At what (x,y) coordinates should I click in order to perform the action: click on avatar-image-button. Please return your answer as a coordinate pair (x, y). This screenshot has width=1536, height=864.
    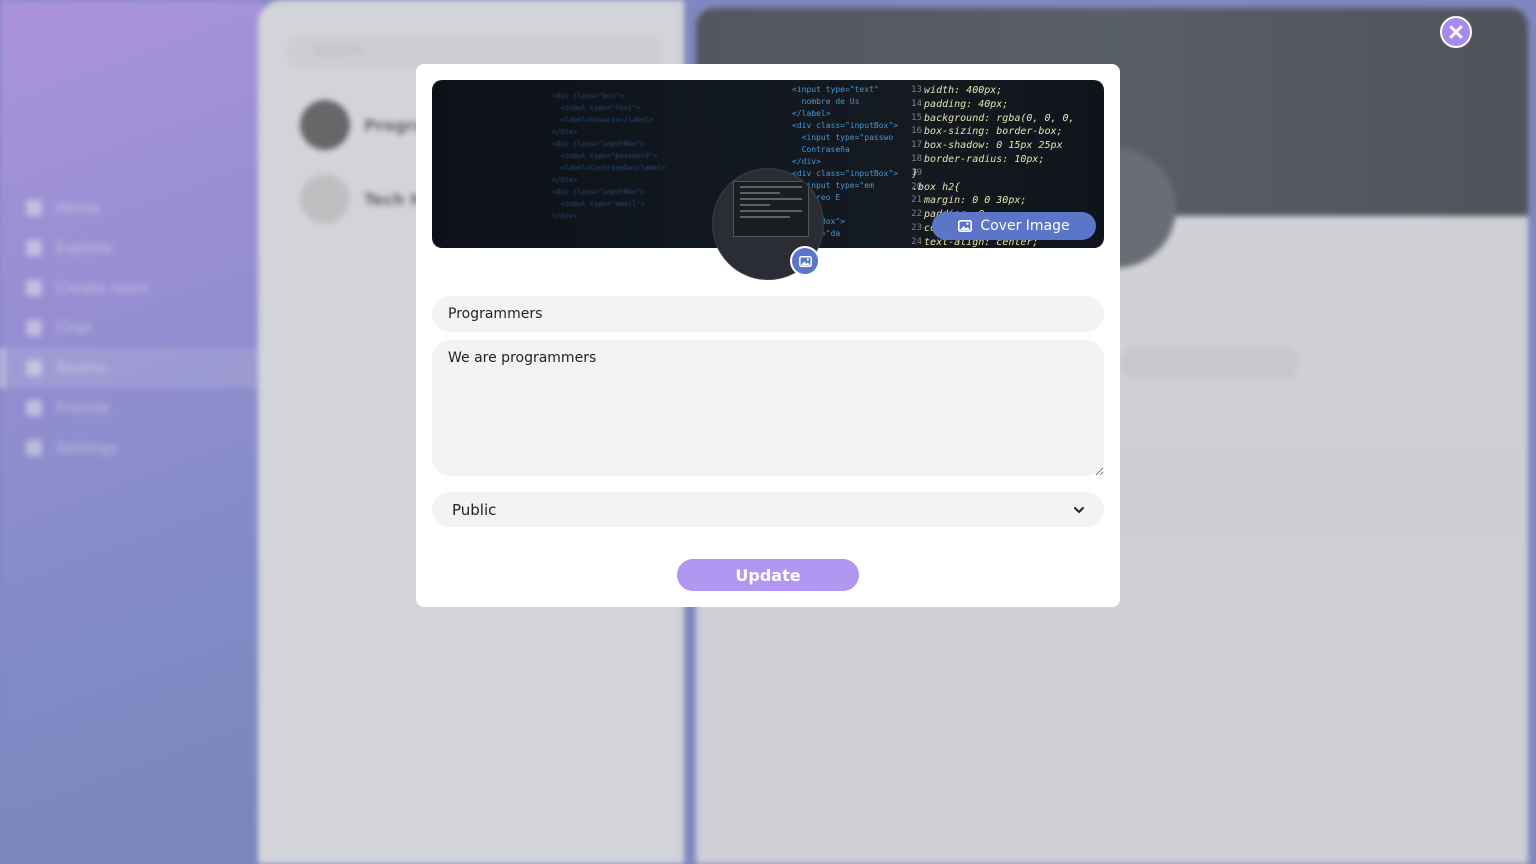
    Looking at the image, I should click on (805, 261).